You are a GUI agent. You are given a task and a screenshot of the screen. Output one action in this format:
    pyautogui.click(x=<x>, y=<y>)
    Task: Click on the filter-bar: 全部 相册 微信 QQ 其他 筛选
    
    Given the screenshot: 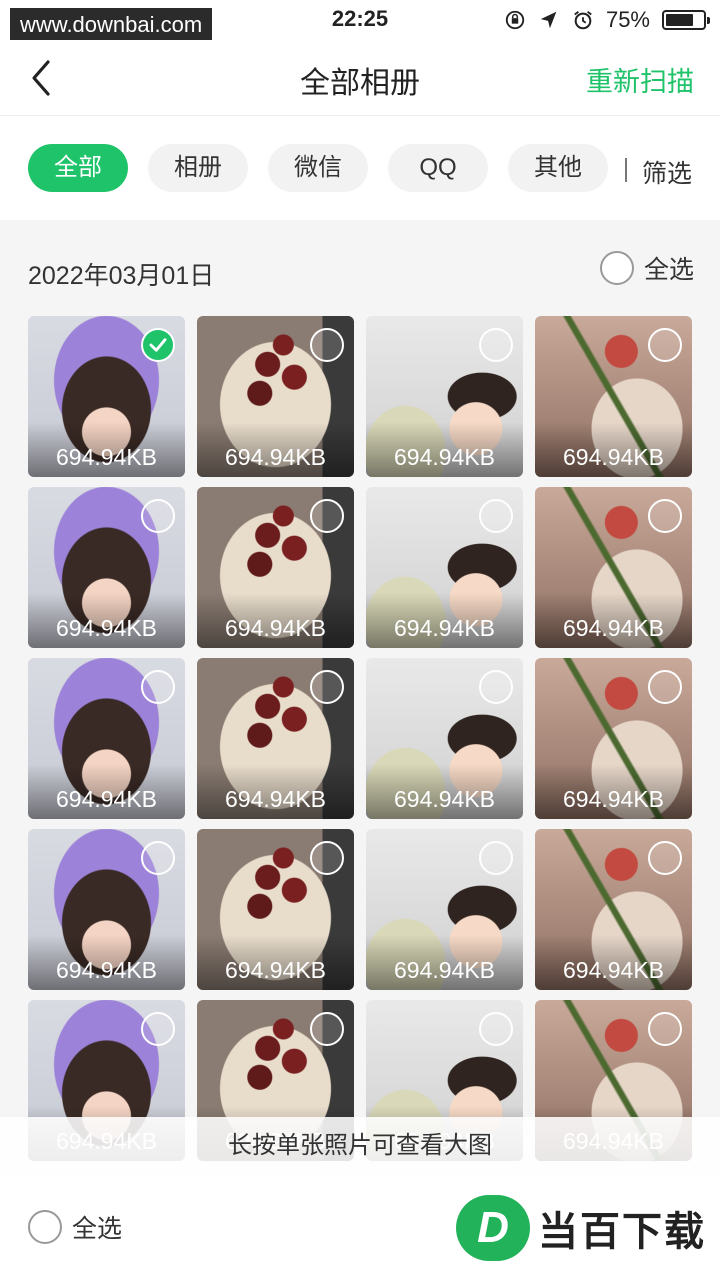 What is the action you would take?
    pyautogui.click(x=360, y=168)
    